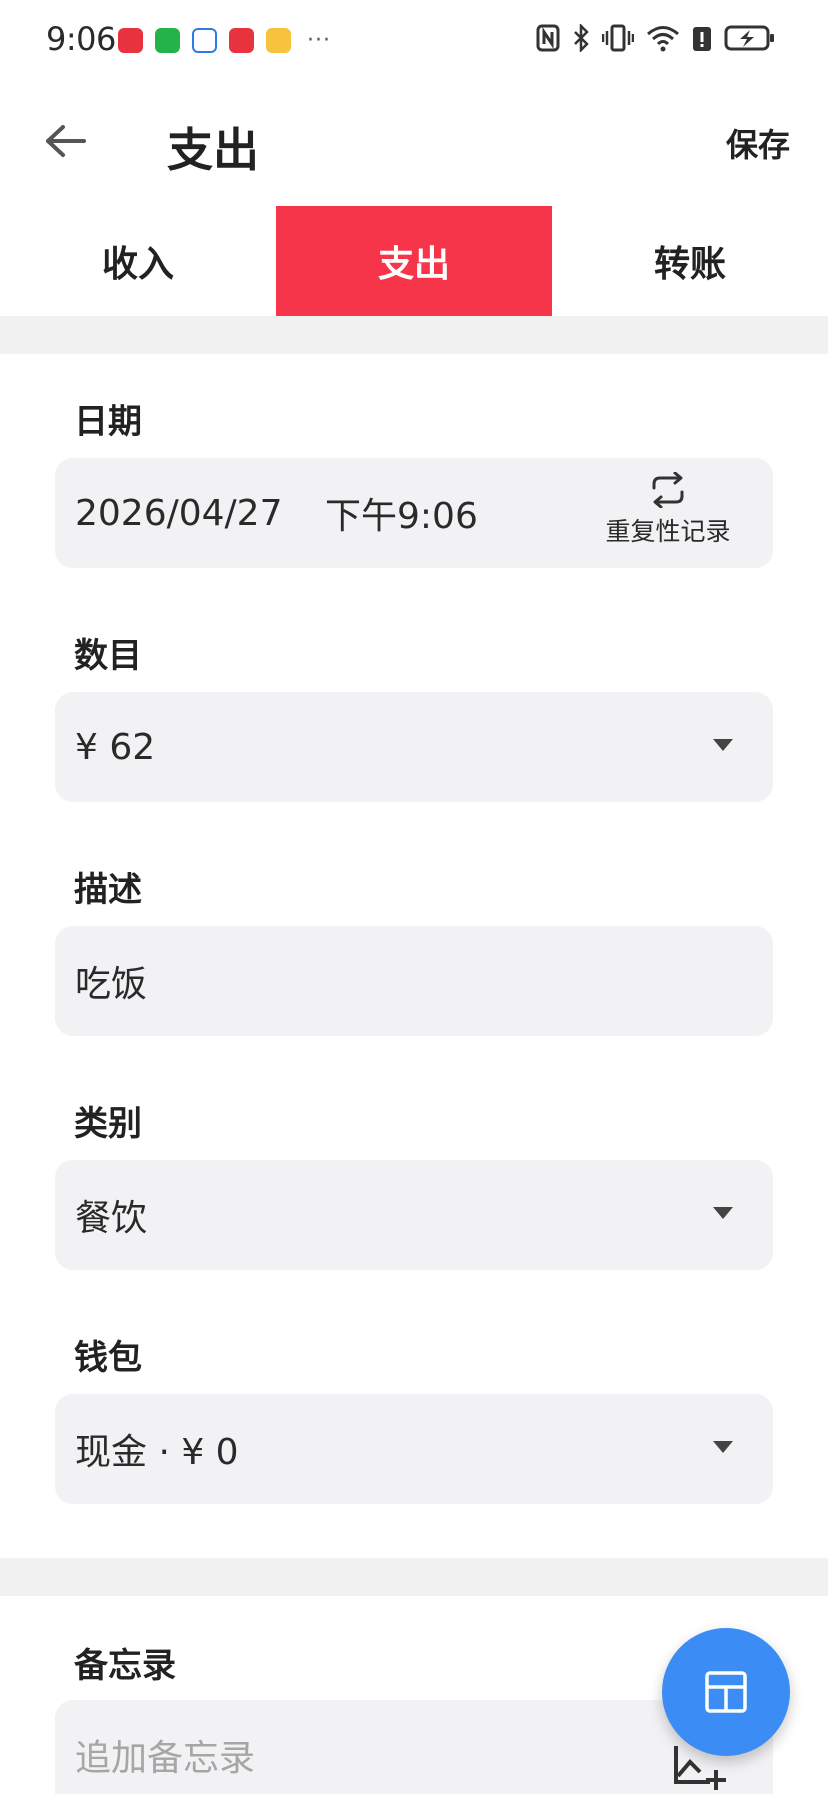 The image size is (828, 1794). Describe the element at coordinates (414, 39) in the screenshot. I see `status-bar: 9:06 ···` at that location.